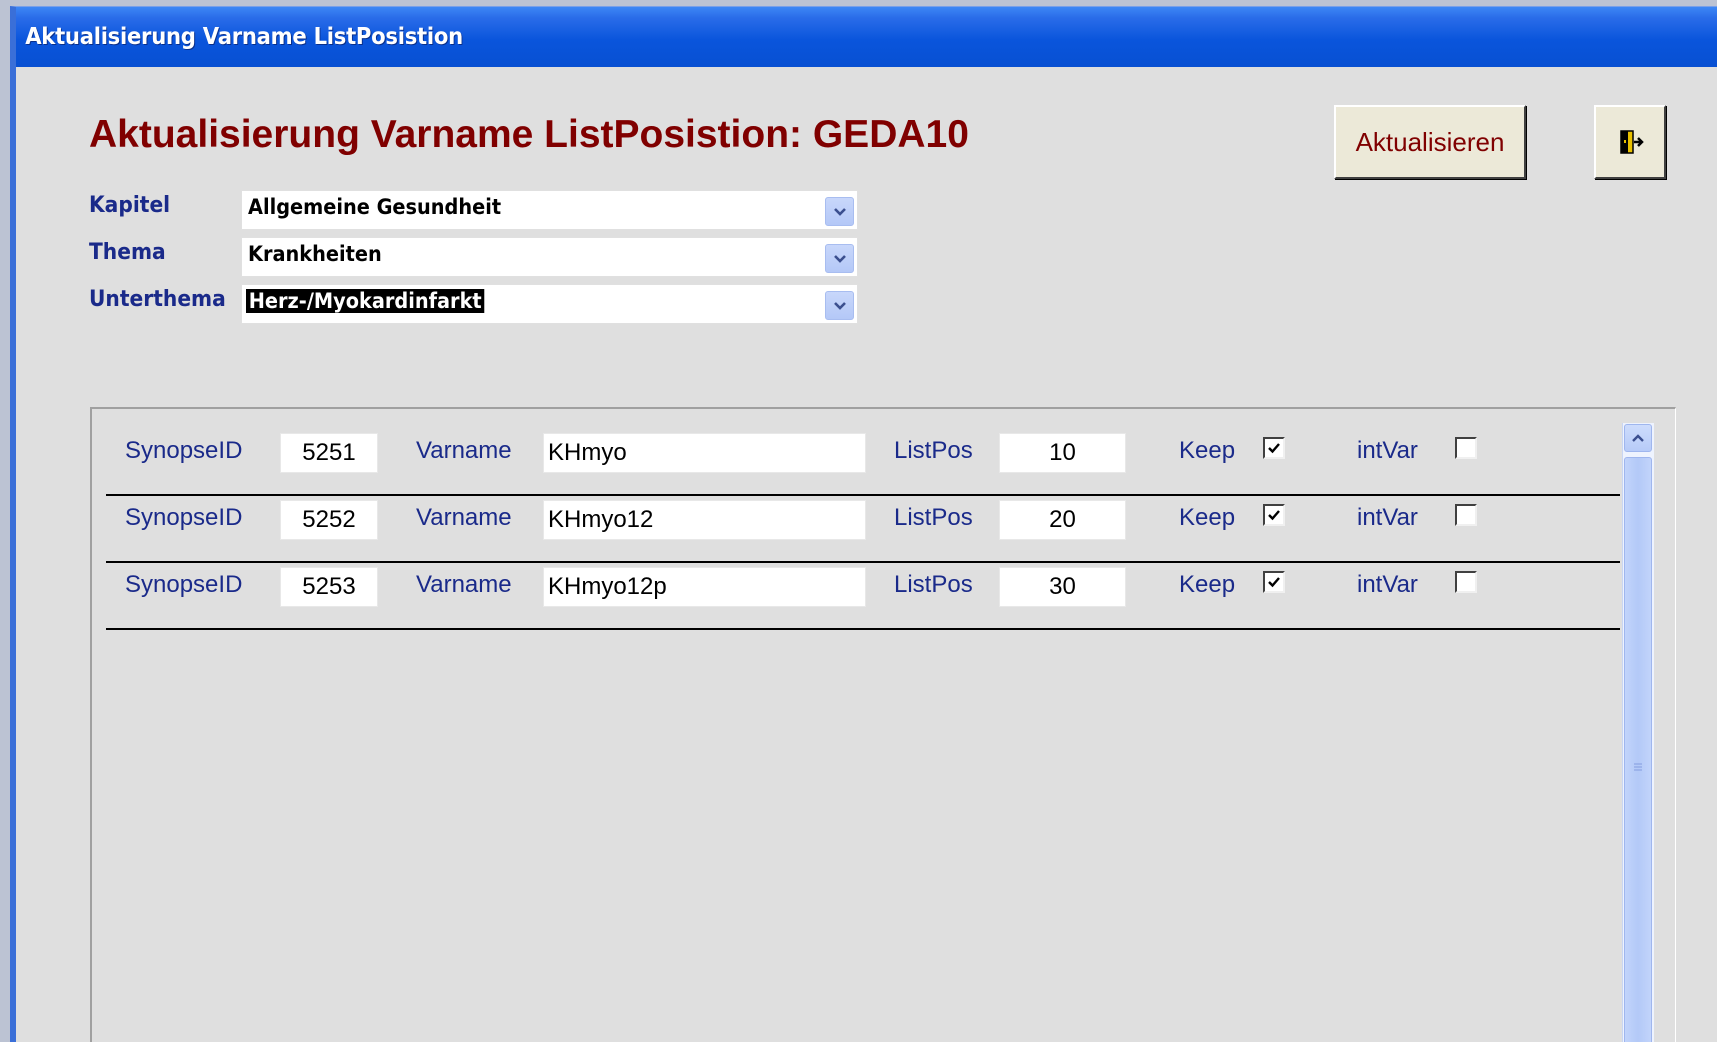 This screenshot has width=1717, height=1042. What do you see at coordinates (549, 304) in the screenshot?
I see `unterthema-combo: Herz-/Myokardinfarkt` at bounding box center [549, 304].